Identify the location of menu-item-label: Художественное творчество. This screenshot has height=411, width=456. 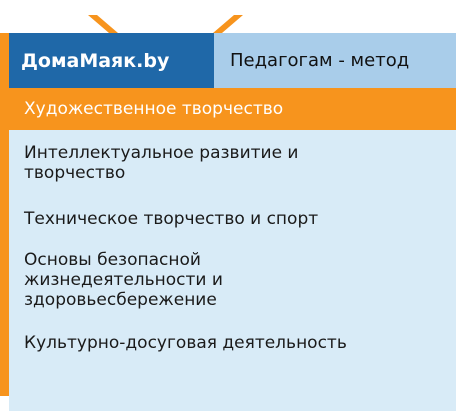
(154, 109).